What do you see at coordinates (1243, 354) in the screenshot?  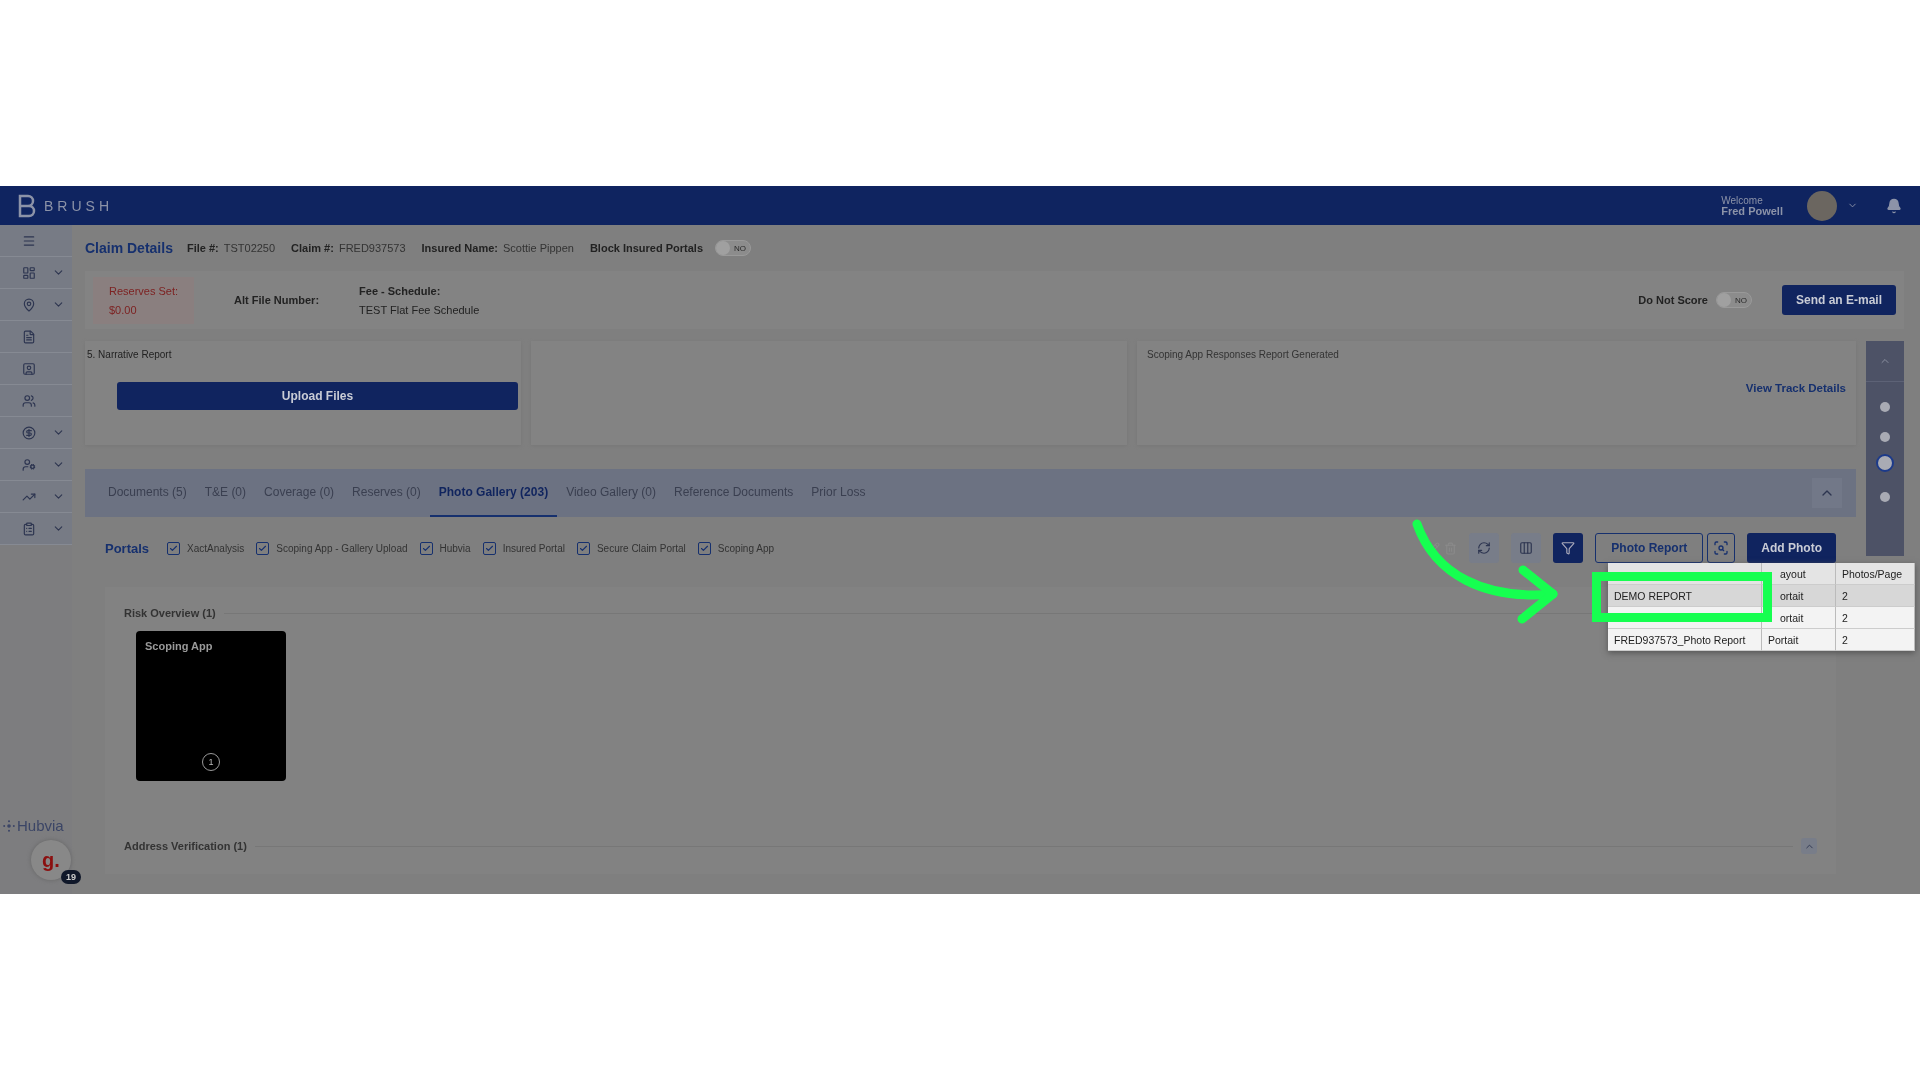 I see `track-entry: Scoping App Responses Report Generated` at bounding box center [1243, 354].